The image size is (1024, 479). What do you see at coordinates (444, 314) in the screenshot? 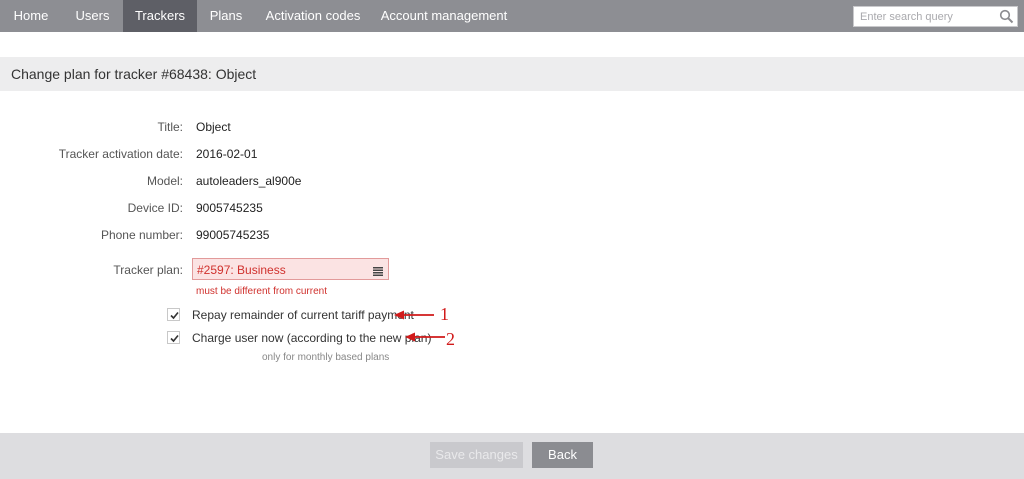
I see `annotation-number: 1` at bounding box center [444, 314].